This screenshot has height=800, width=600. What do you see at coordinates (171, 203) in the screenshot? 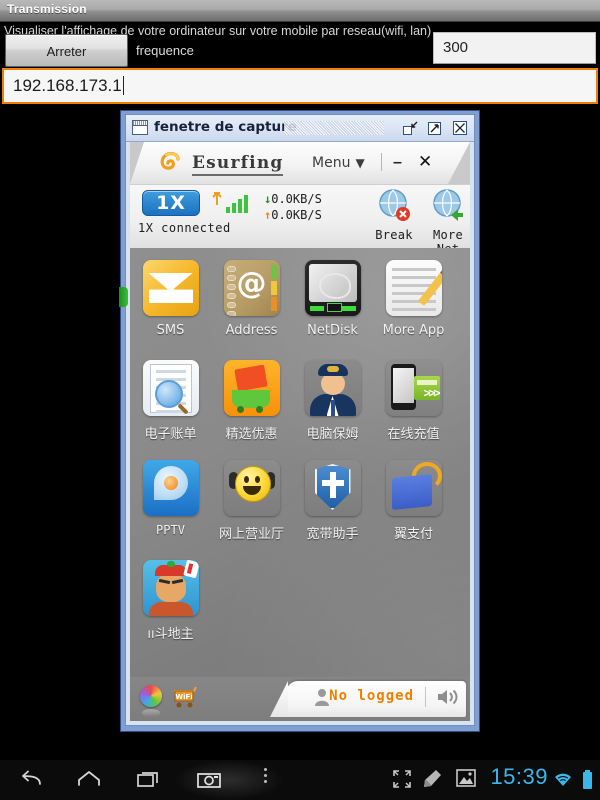
I see `network-type-badge: 1X` at bounding box center [171, 203].